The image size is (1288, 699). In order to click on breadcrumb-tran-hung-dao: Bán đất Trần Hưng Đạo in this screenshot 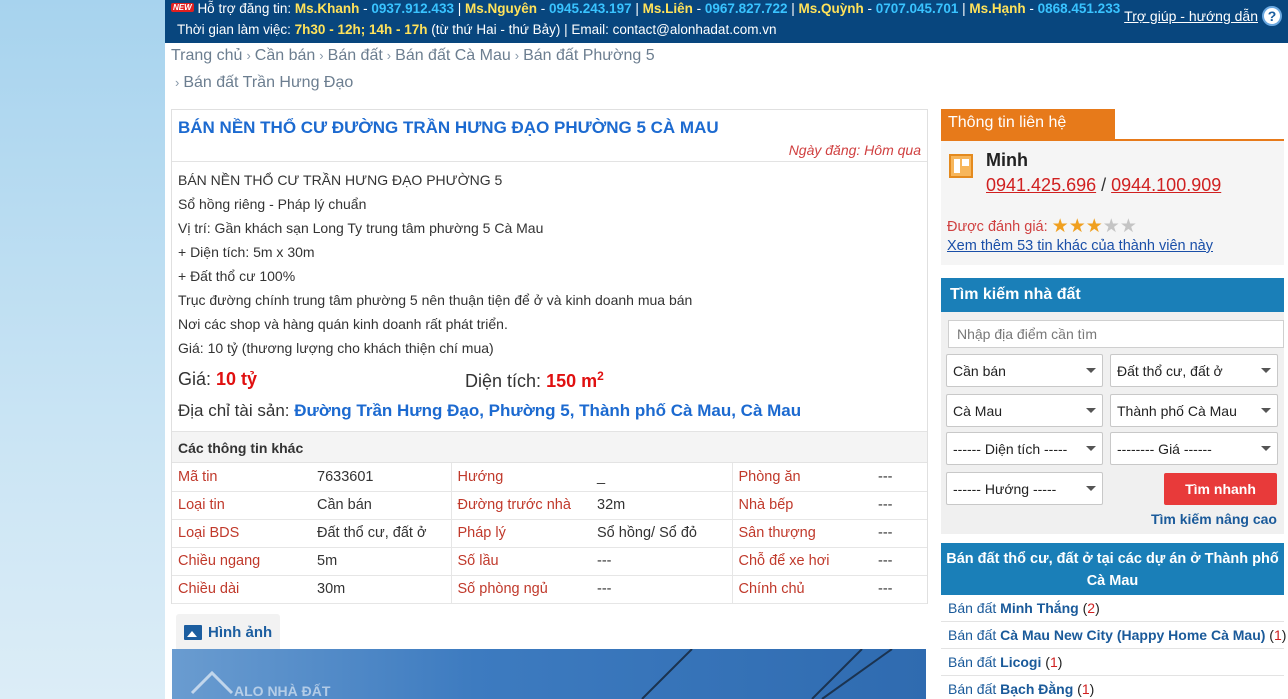, I will do `click(268, 82)`.